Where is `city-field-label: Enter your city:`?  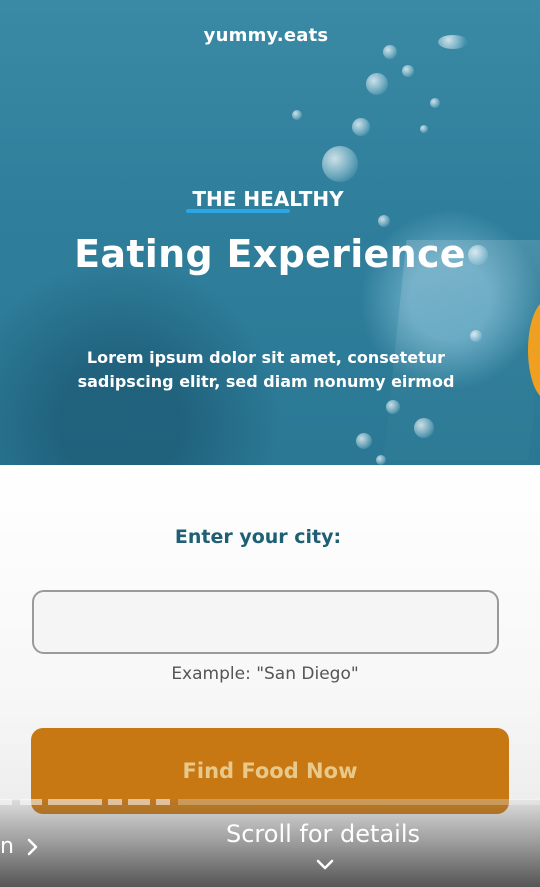 city-field-label: Enter your city: is located at coordinates (258, 537).